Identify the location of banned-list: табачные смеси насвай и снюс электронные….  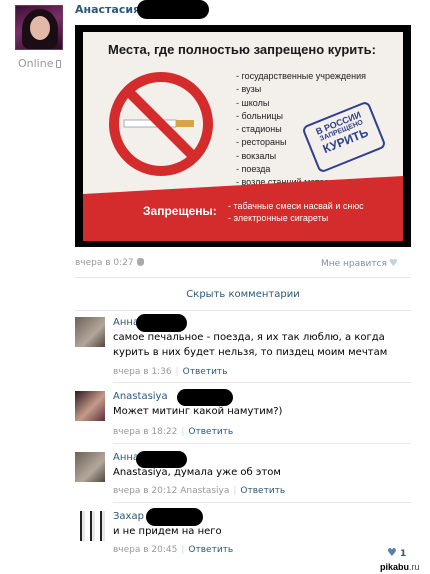
(296, 212).